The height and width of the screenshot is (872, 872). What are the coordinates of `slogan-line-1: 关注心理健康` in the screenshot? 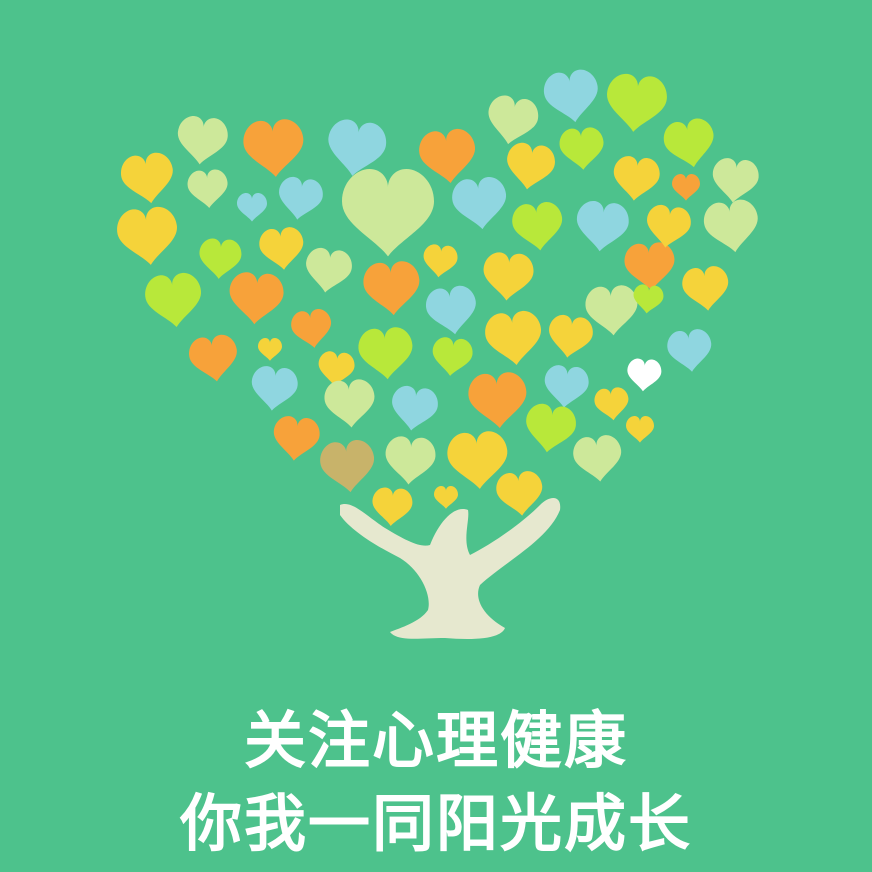 It's located at (435, 740).